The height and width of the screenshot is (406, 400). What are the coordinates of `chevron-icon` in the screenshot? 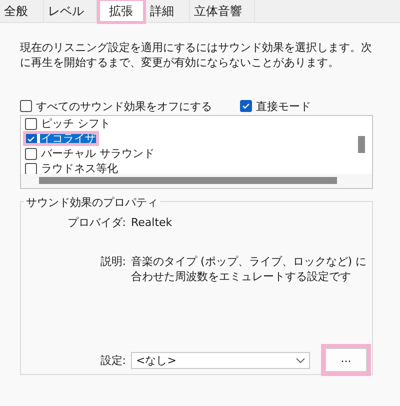 It's located at (300, 360).